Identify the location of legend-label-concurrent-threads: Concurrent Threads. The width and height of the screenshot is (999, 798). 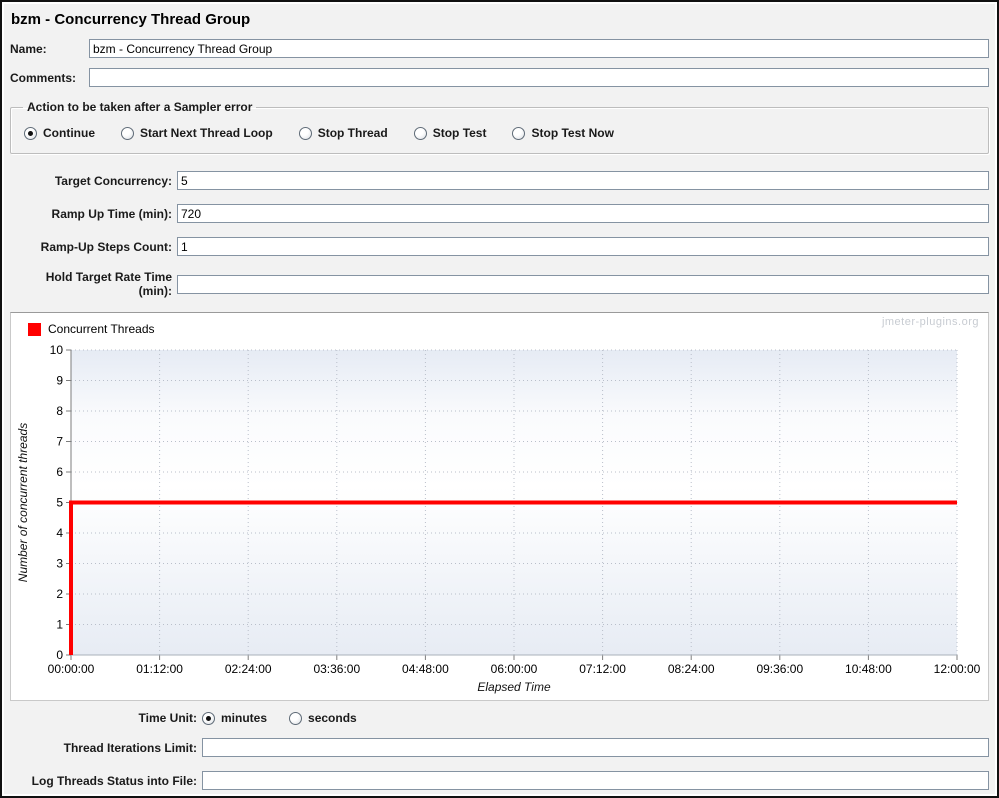
(101, 329).